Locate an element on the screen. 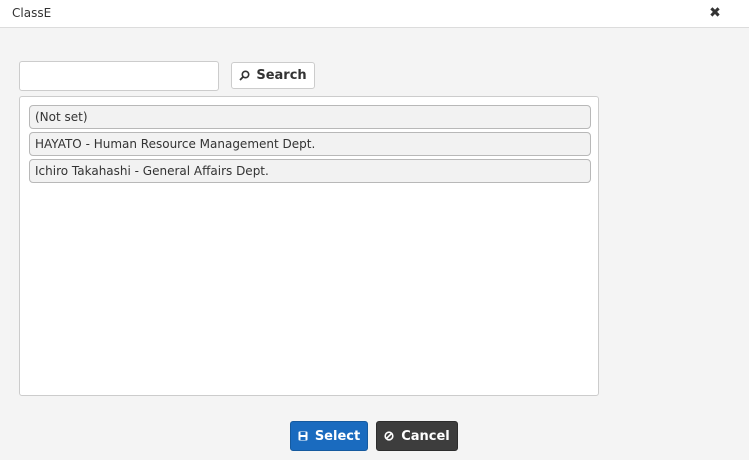 This screenshot has width=749, height=460. cancel-button-label: Cancel is located at coordinates (425, 436).